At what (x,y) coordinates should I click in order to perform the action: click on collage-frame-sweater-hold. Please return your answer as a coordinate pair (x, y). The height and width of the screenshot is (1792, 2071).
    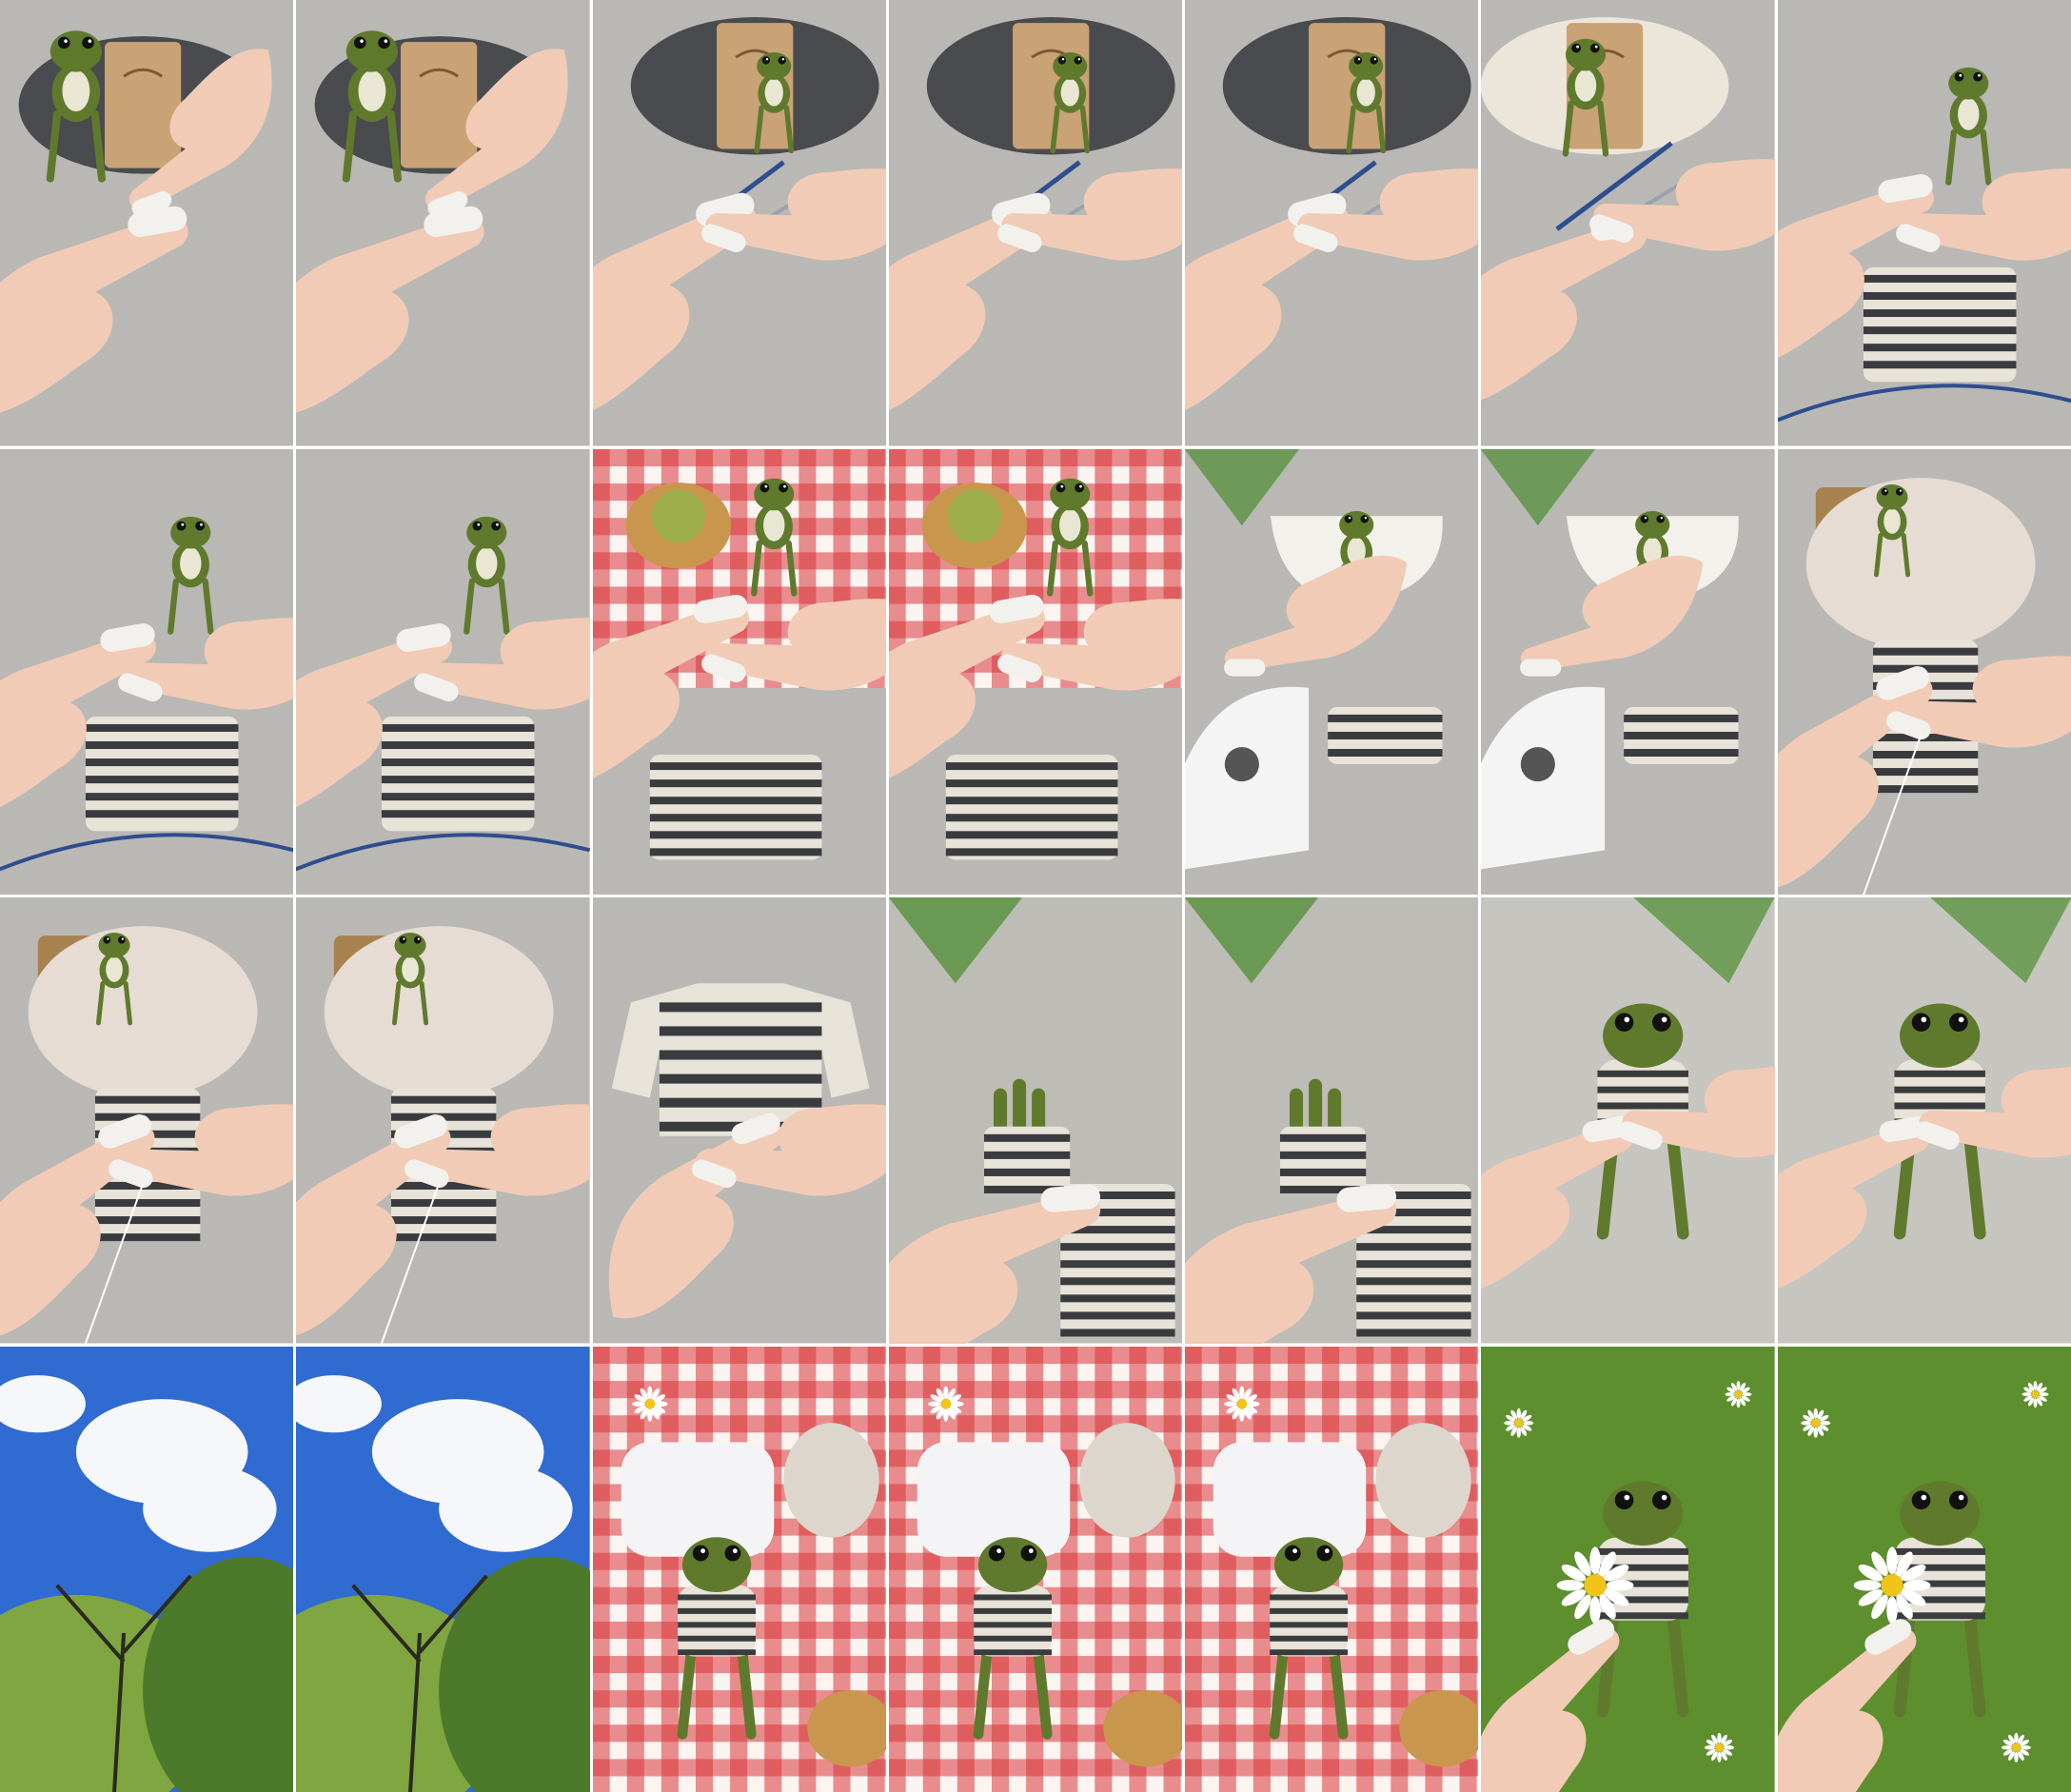
    Looking at the image, I should click on (739, 1120).